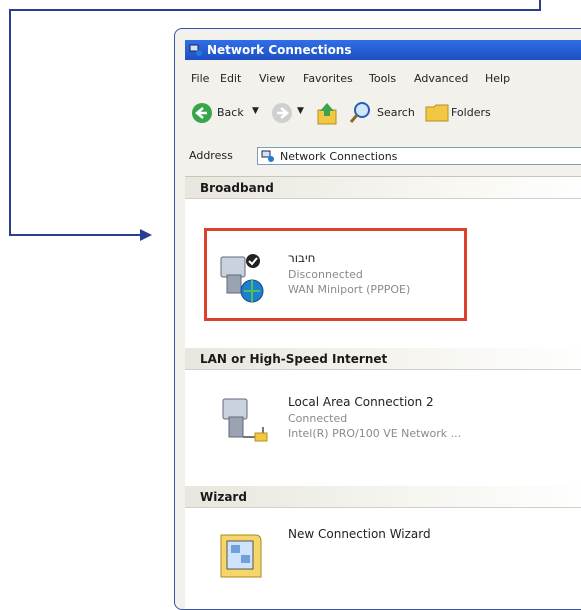 Image resolution: width=581 pixels, height=610 pixels. I want to click on address-bar: Address Network Connections, so click(383, 156).